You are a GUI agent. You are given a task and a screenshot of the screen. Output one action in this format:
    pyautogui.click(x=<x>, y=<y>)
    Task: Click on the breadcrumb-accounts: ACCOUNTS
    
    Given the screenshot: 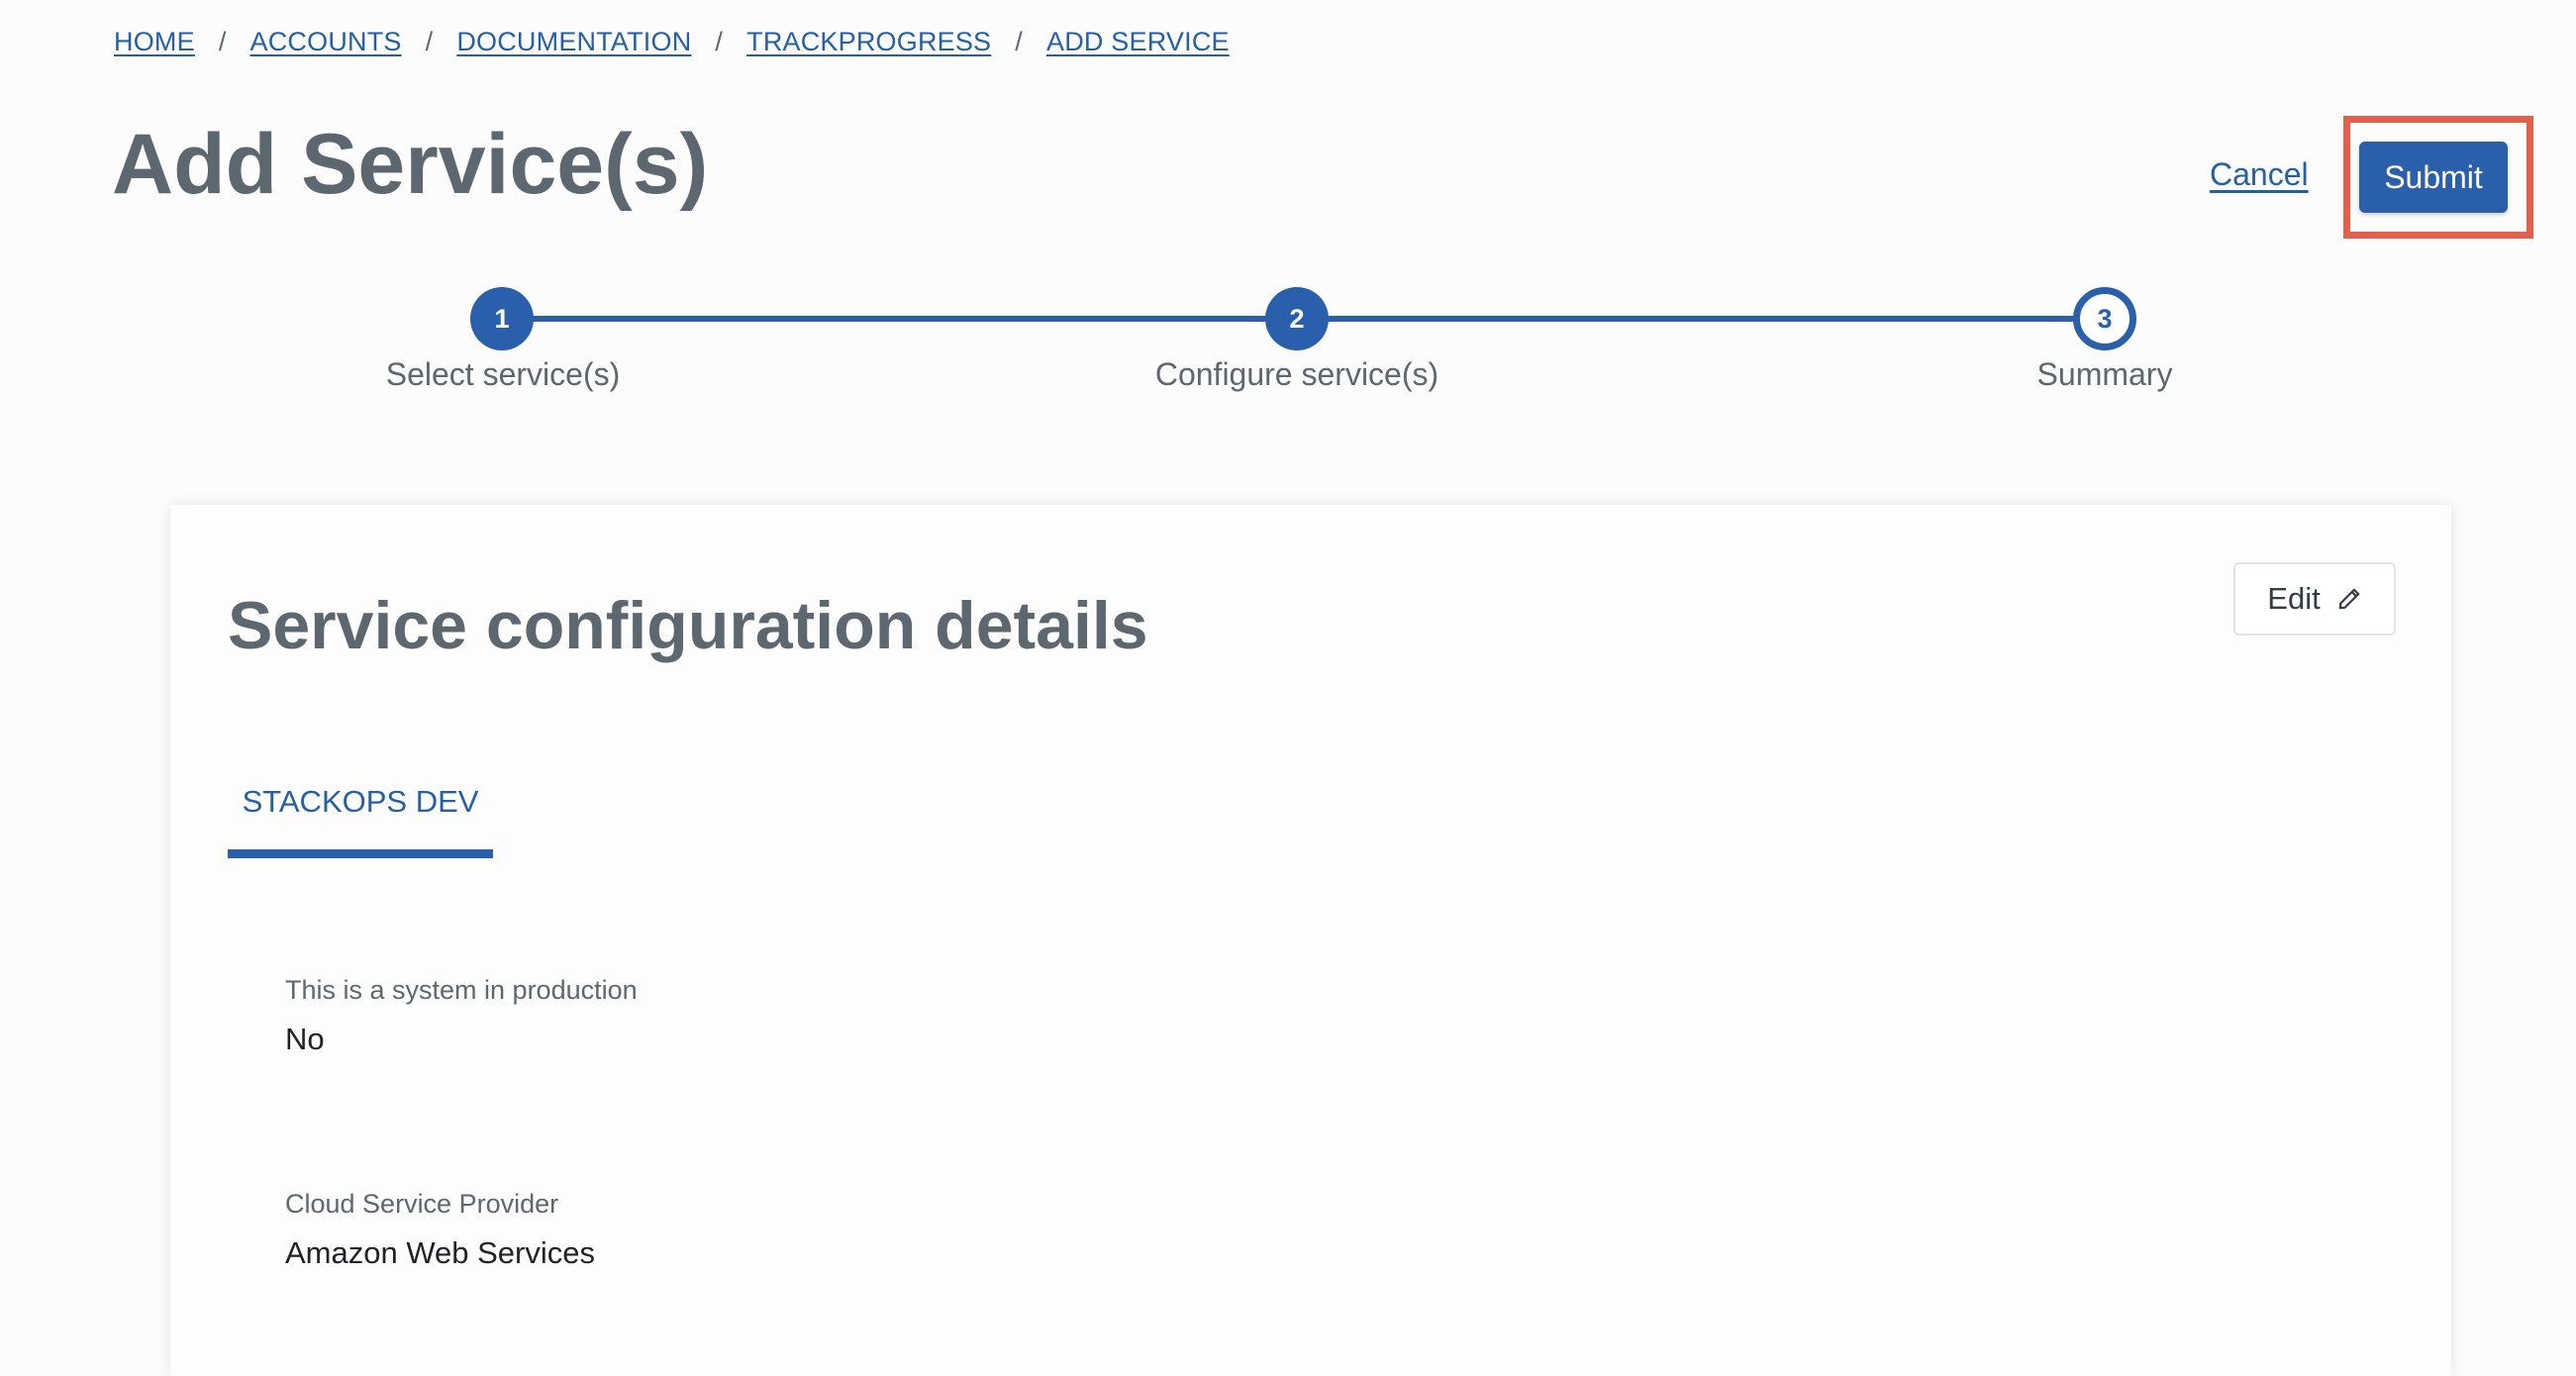 What is the action you would take?
    pyautogui.click(x=326, y=42)
    